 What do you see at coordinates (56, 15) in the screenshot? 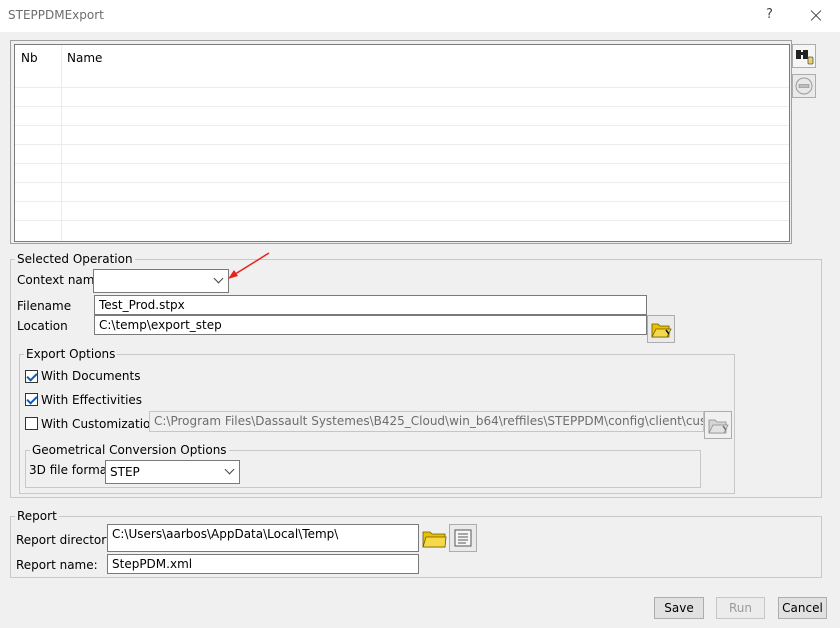
I see `window-title: STEPPDMExport` at bounding box center [56, 15].